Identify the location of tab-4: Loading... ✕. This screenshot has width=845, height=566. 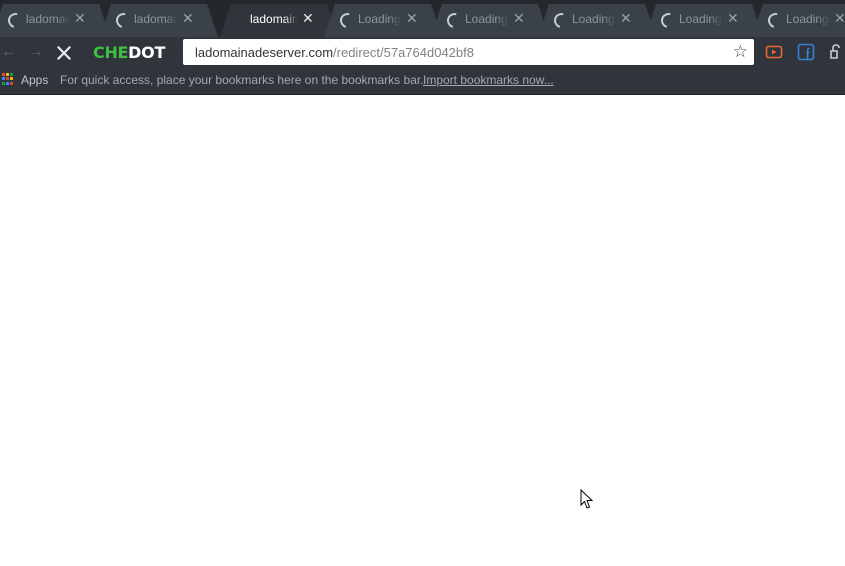
(383, 20).